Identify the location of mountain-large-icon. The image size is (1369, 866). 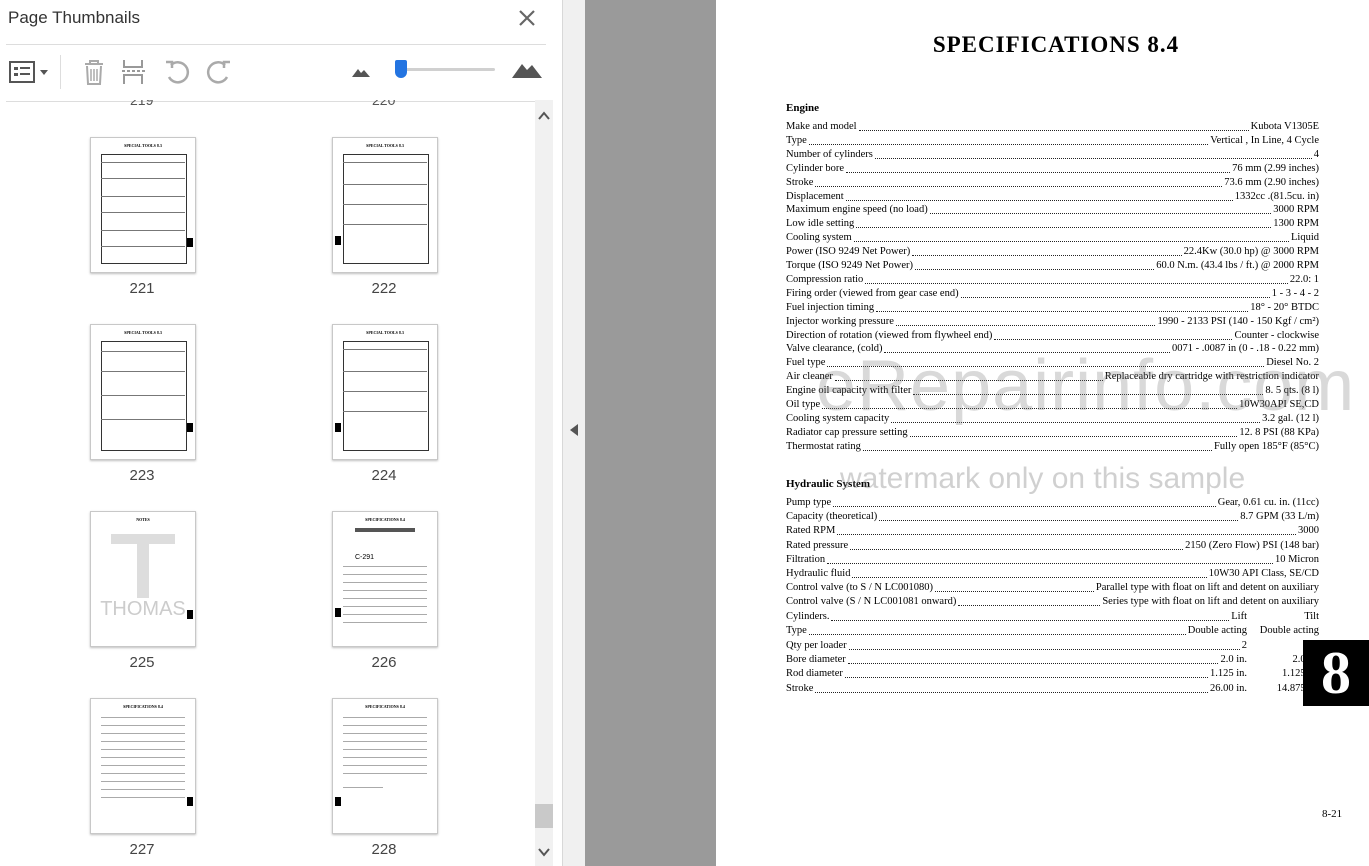
(527, 71).